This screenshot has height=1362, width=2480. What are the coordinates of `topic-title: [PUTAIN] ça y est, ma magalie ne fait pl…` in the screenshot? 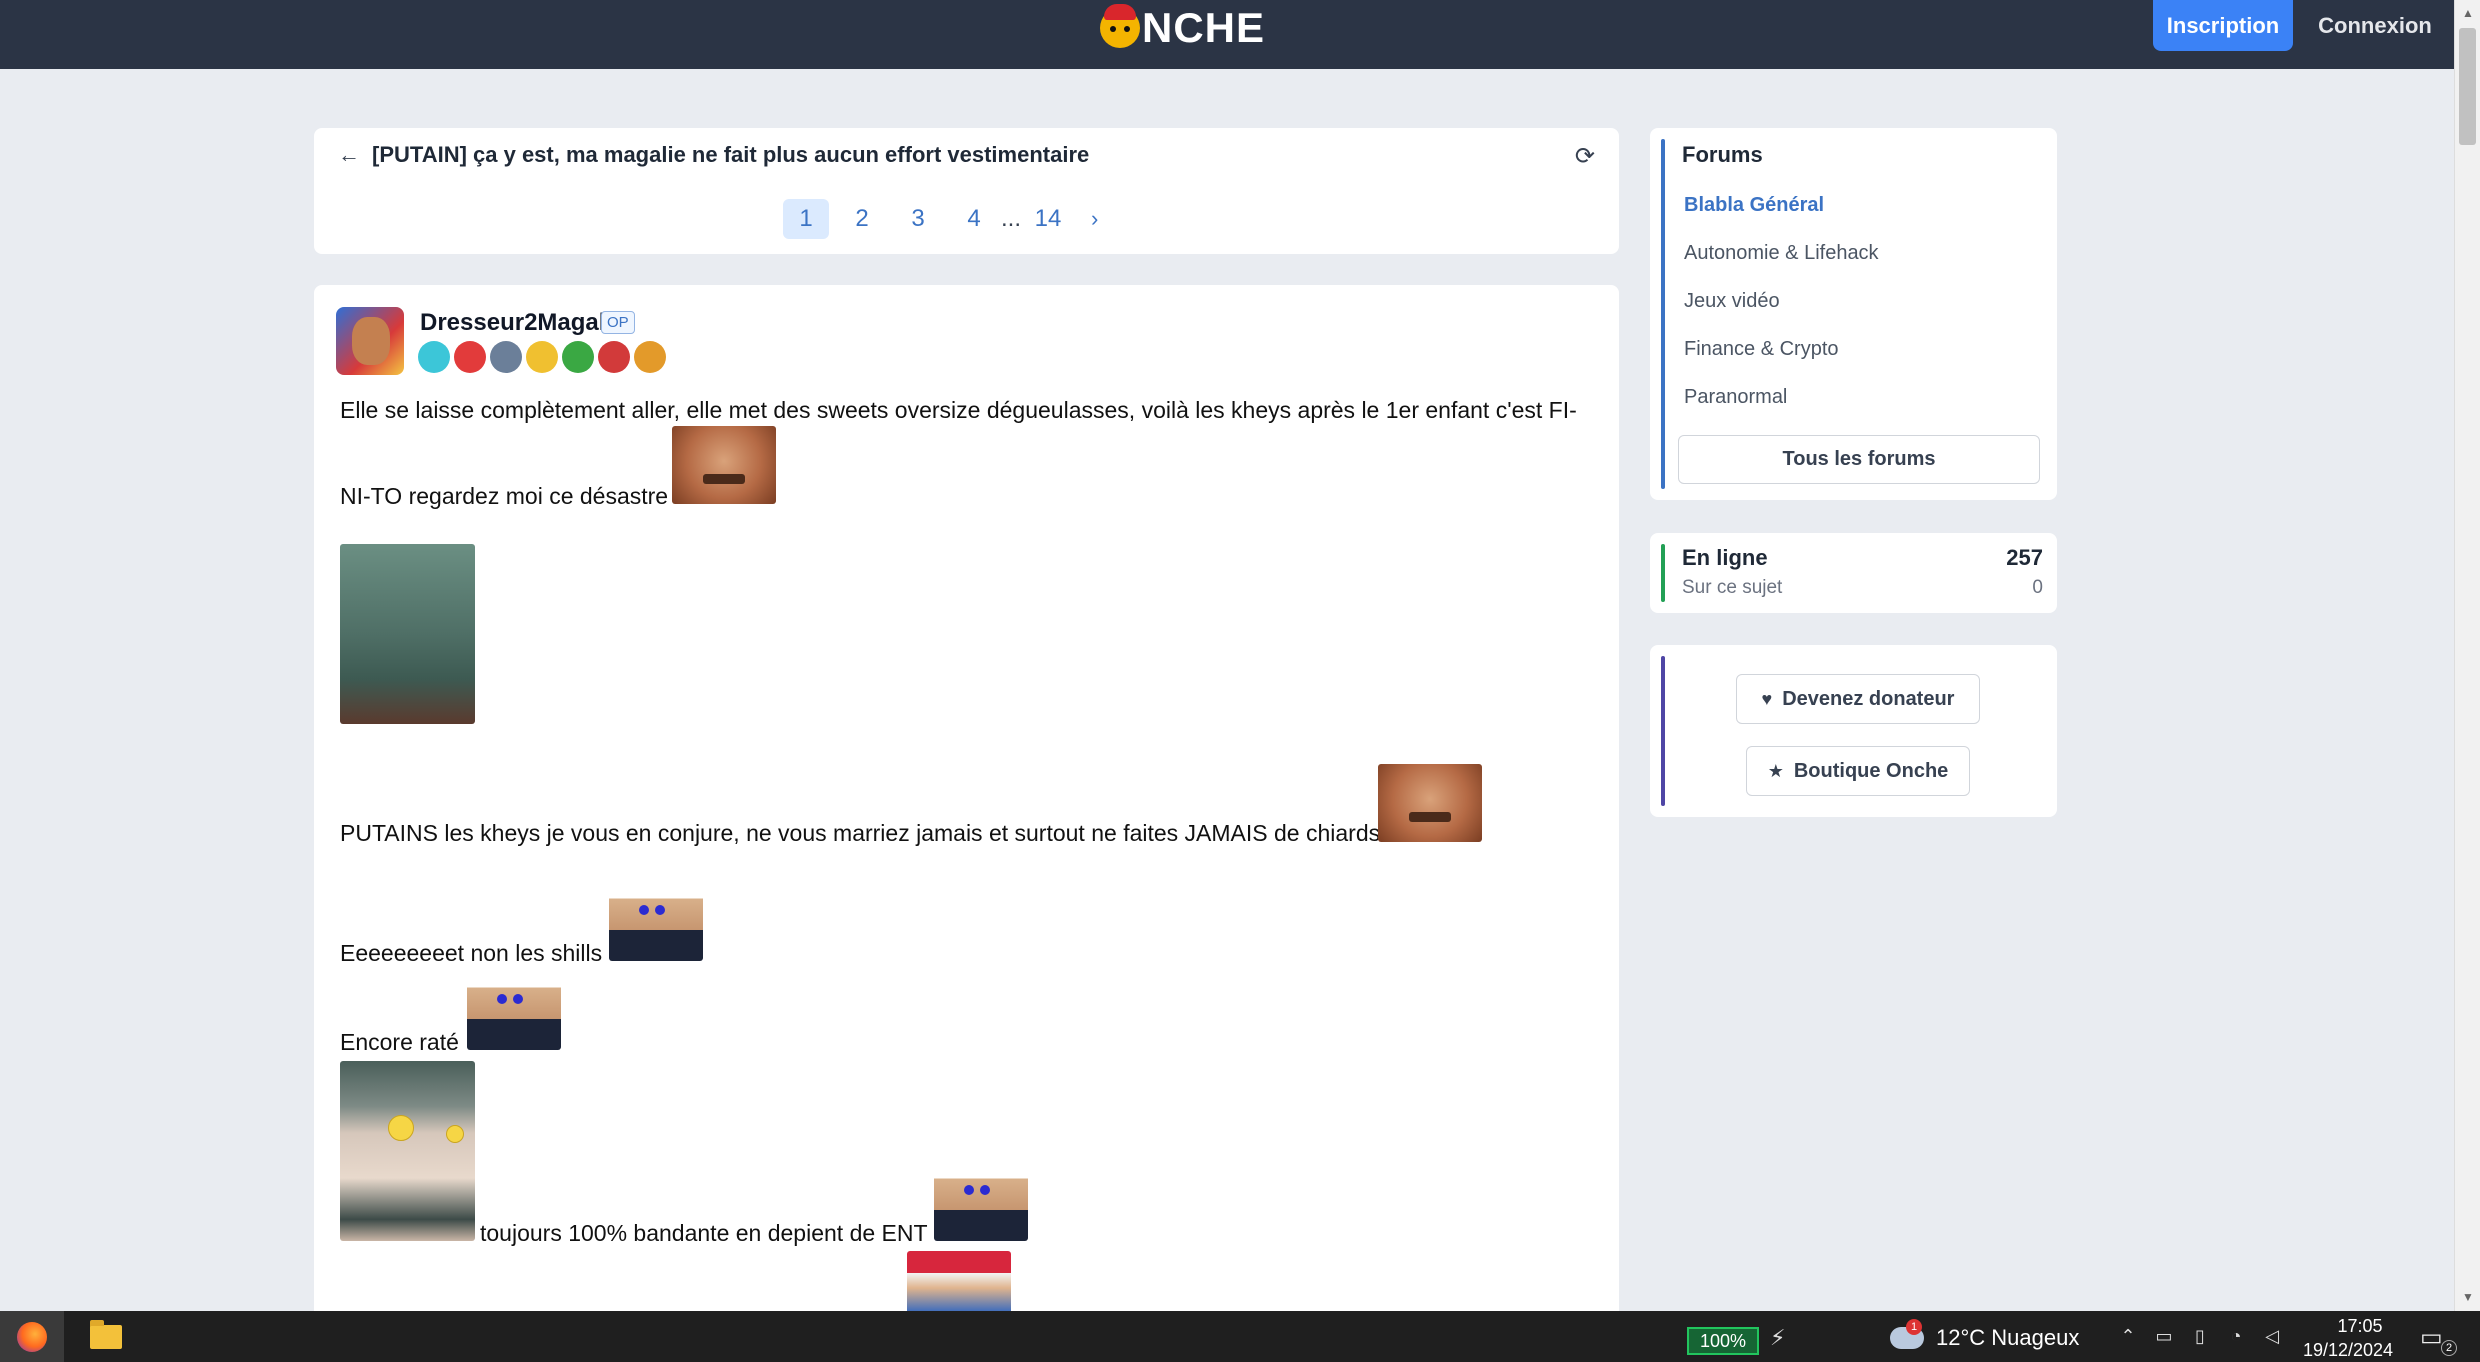 It's located at (731, 154).